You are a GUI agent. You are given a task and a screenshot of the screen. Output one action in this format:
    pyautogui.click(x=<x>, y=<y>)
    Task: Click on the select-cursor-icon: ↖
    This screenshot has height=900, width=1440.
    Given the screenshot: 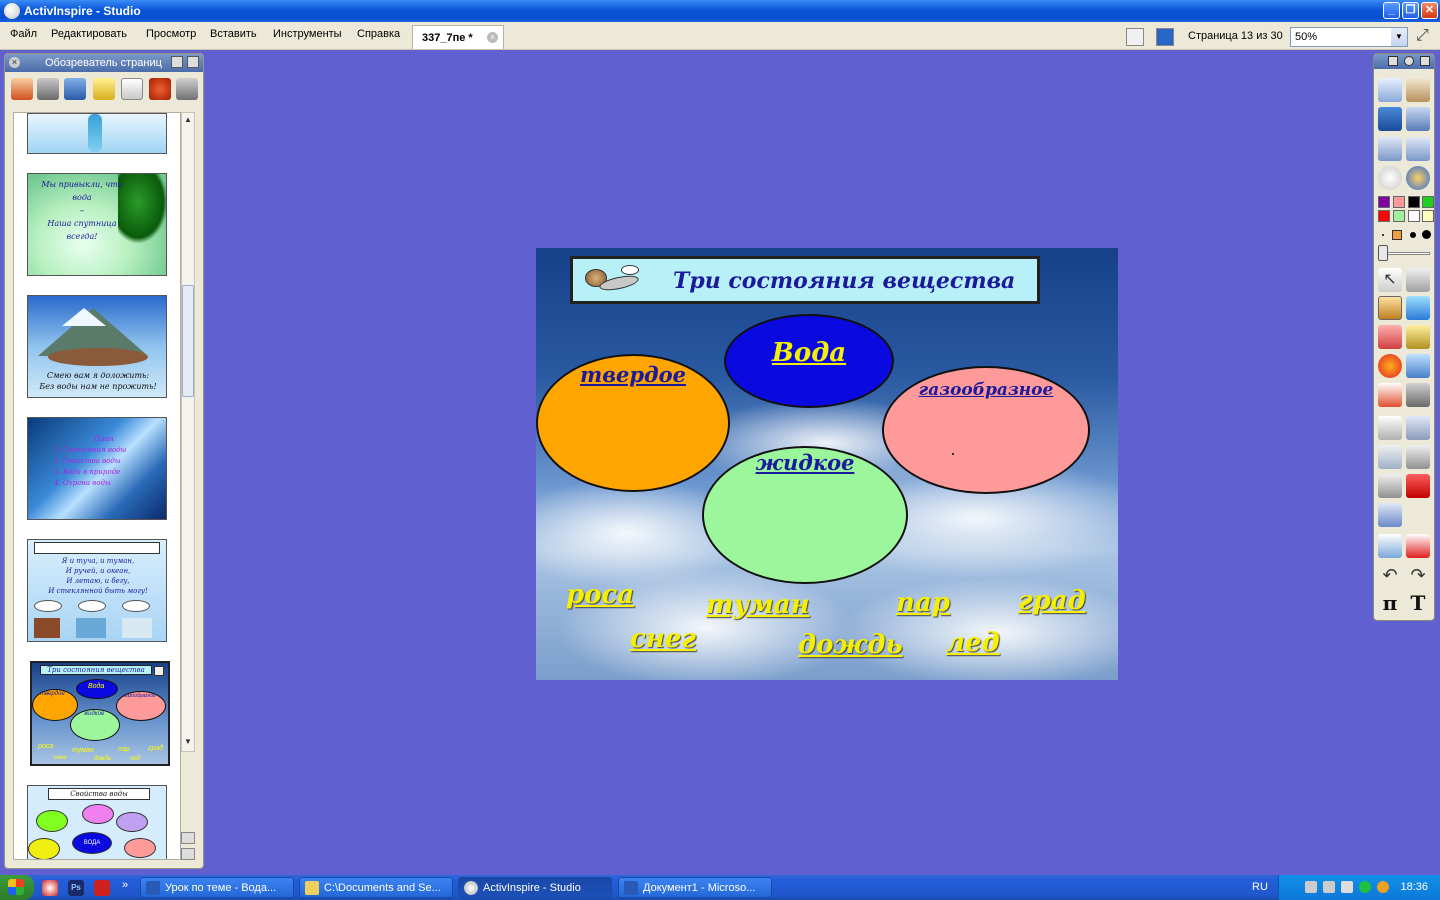 What is the action you would take?
    pyautogui.click(x=1390, y=280)
    